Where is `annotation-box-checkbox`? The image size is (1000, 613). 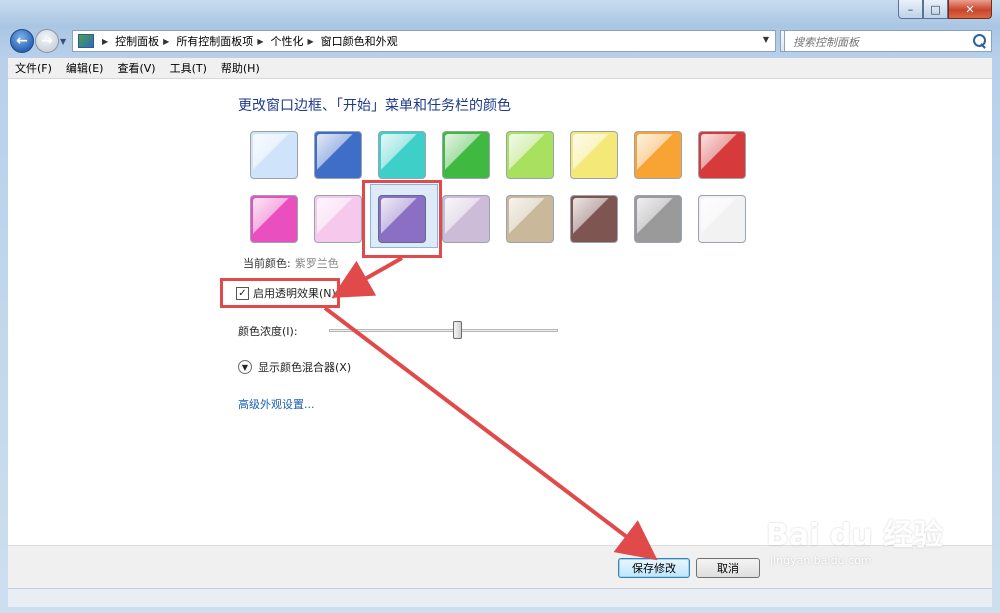 annotation-box-checkbox is located at coordinates (280, 293).